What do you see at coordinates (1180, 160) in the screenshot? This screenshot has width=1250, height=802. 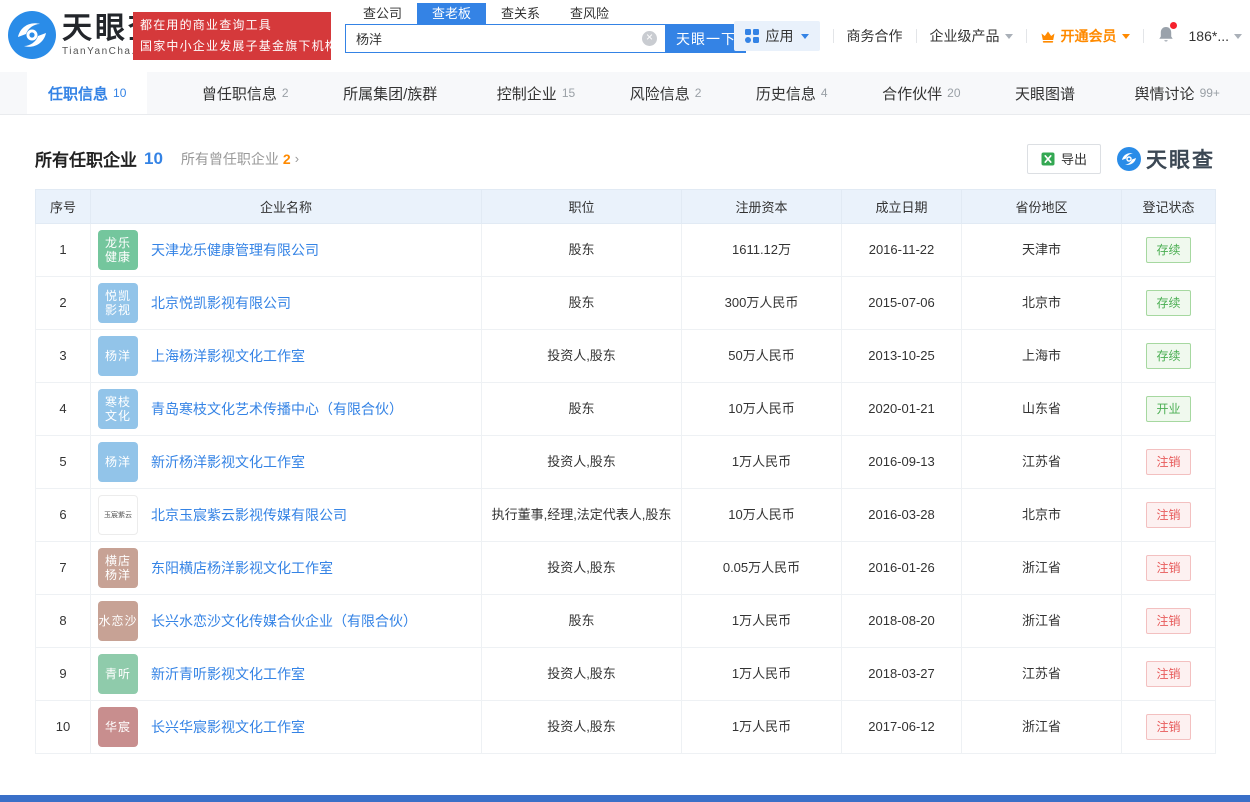 I see `watermark-brand: 天眼查` at bounding box center [1180, 160].